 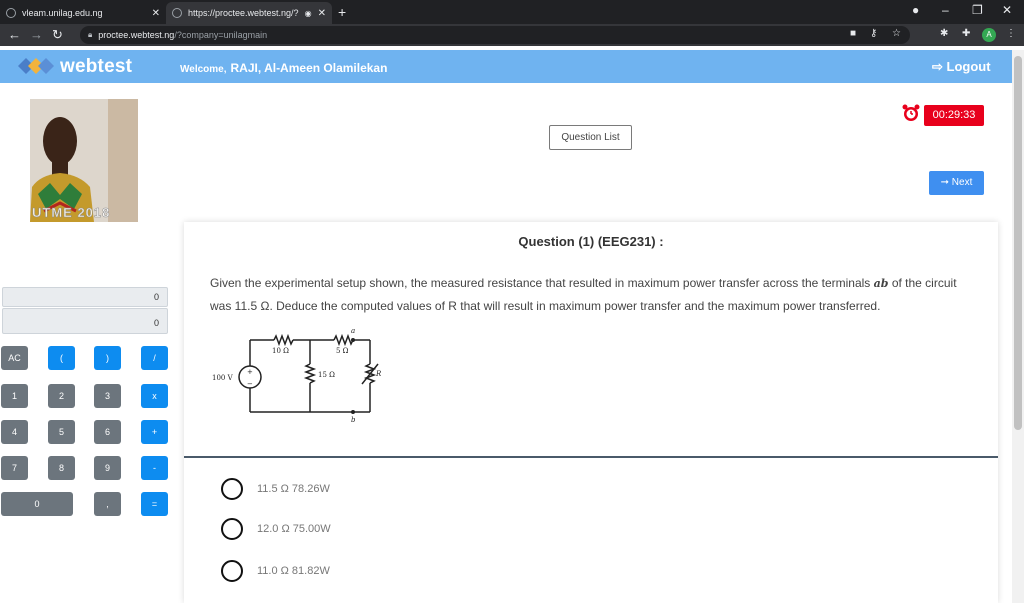 What do you see at coordinates (294, 529) in the screenshot?
I see `option-label: 12.0 Ω 75.00W` at bounding box center [294, 529].